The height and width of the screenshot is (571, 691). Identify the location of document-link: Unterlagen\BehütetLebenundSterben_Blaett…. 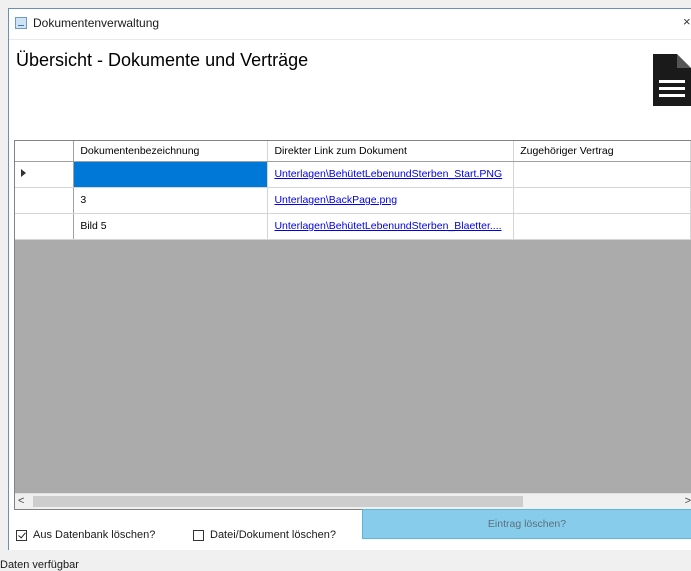
(387, 226).